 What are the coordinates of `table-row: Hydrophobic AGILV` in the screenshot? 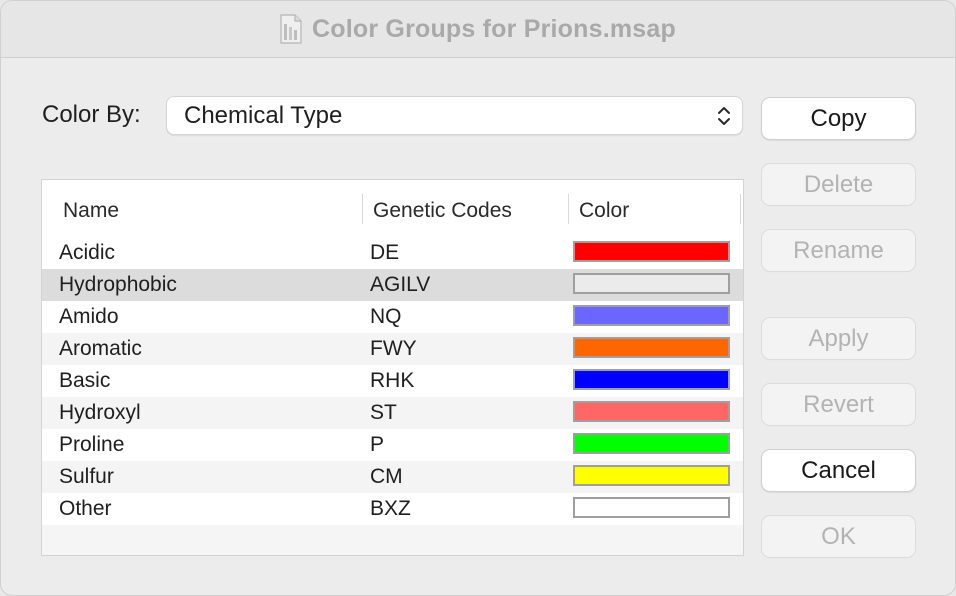 It's located at (392, 285).